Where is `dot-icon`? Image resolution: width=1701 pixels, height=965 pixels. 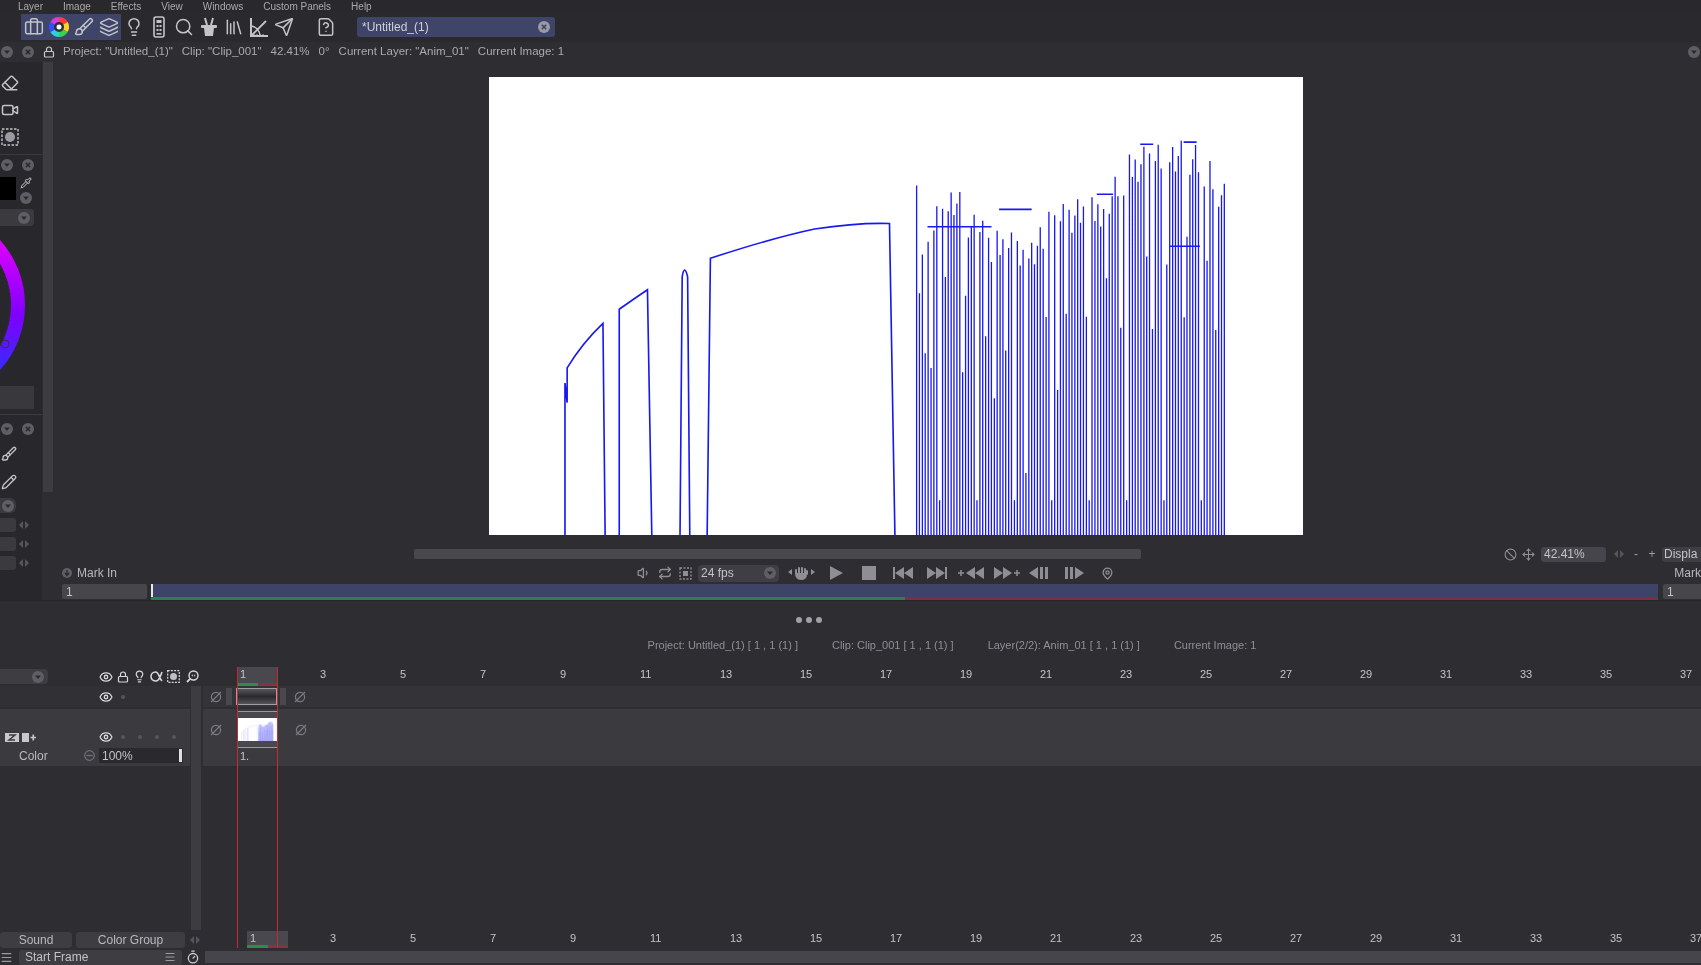
dot-icon is located at coordinates (123, 696).